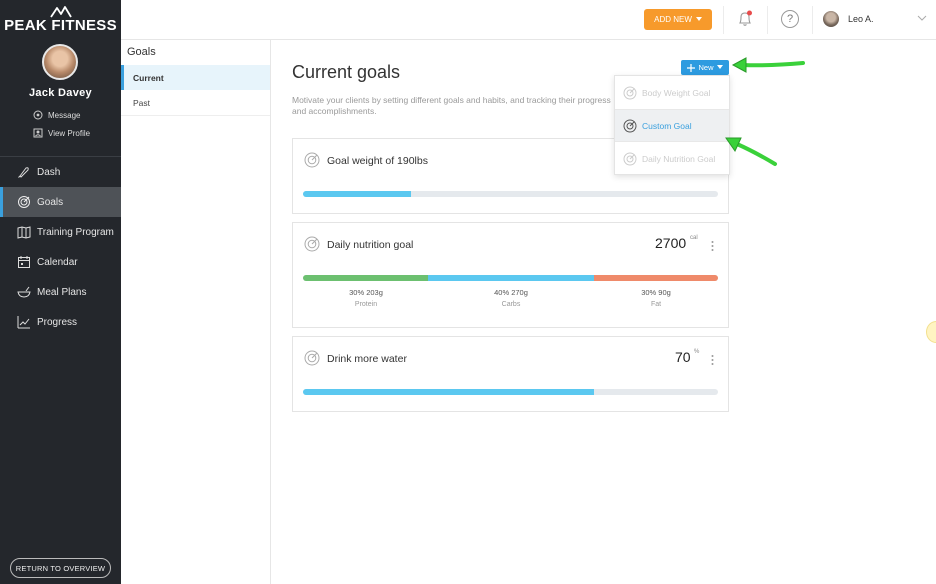  Describe the element at coordinates (691, 67) in the screenshot. I see `plus-icon` at that location.